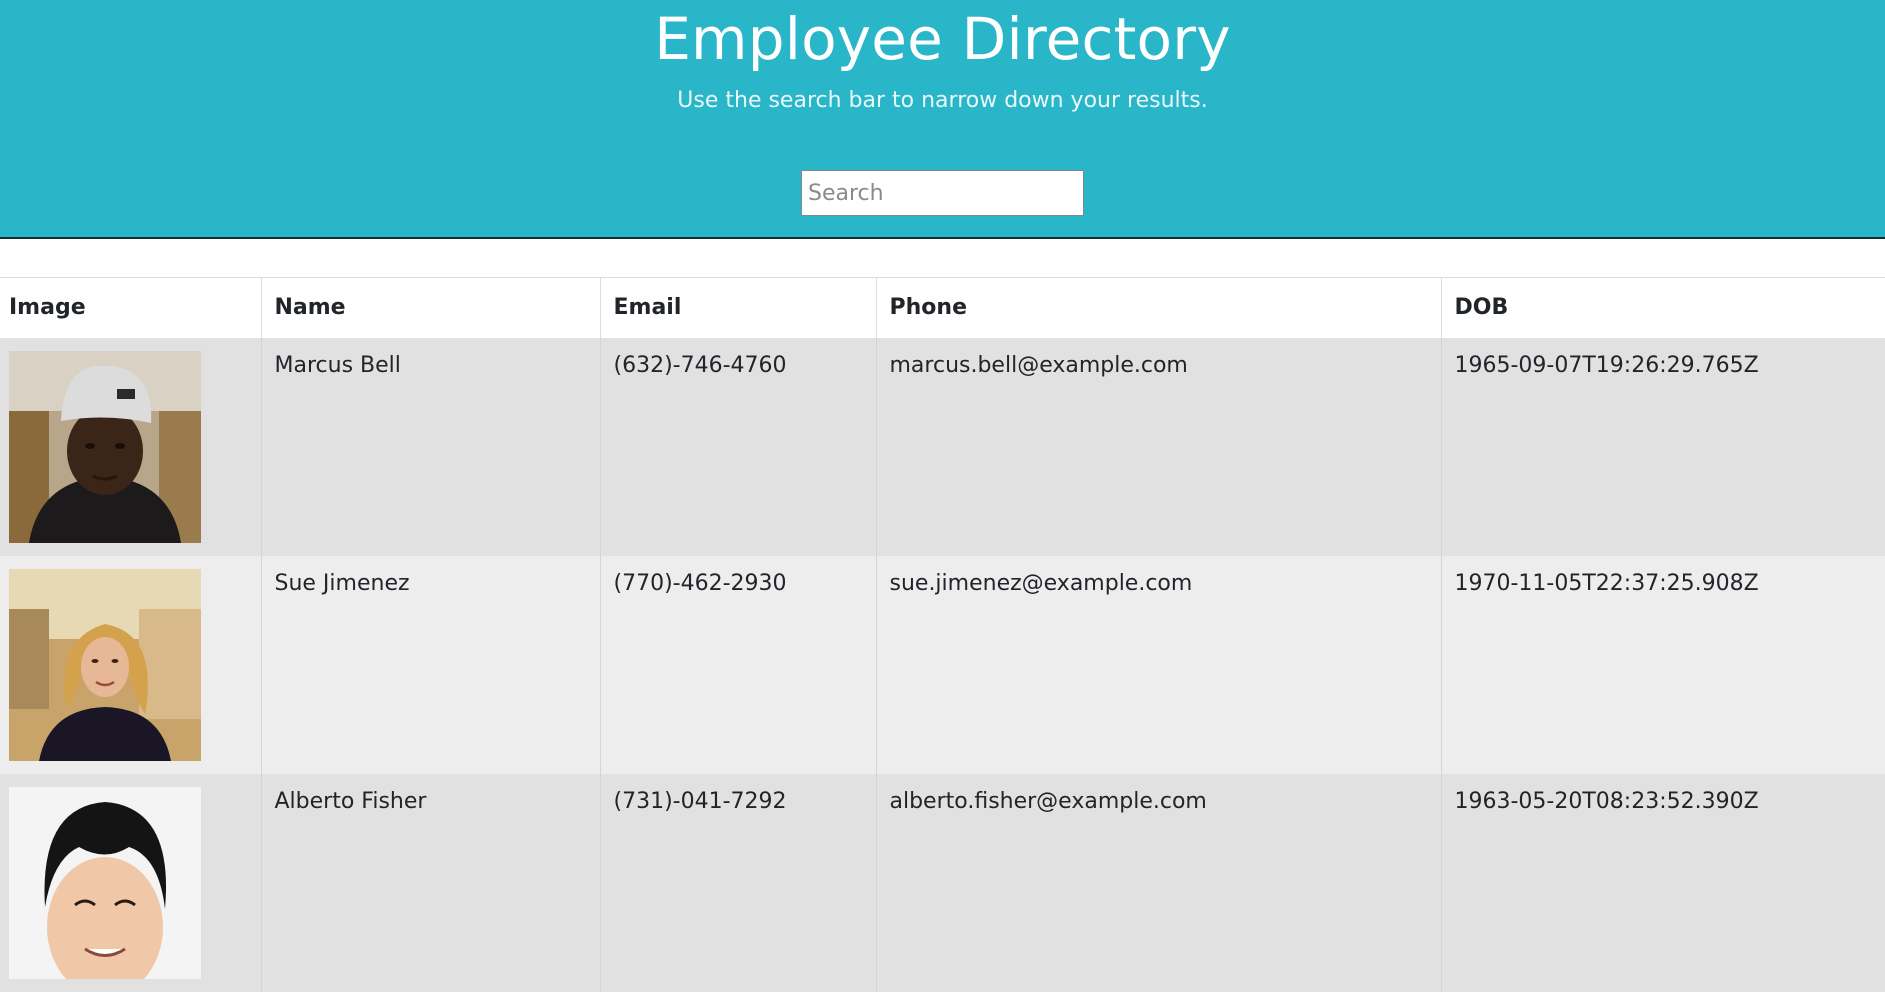  I want to click on search-input, so click(942, 193).